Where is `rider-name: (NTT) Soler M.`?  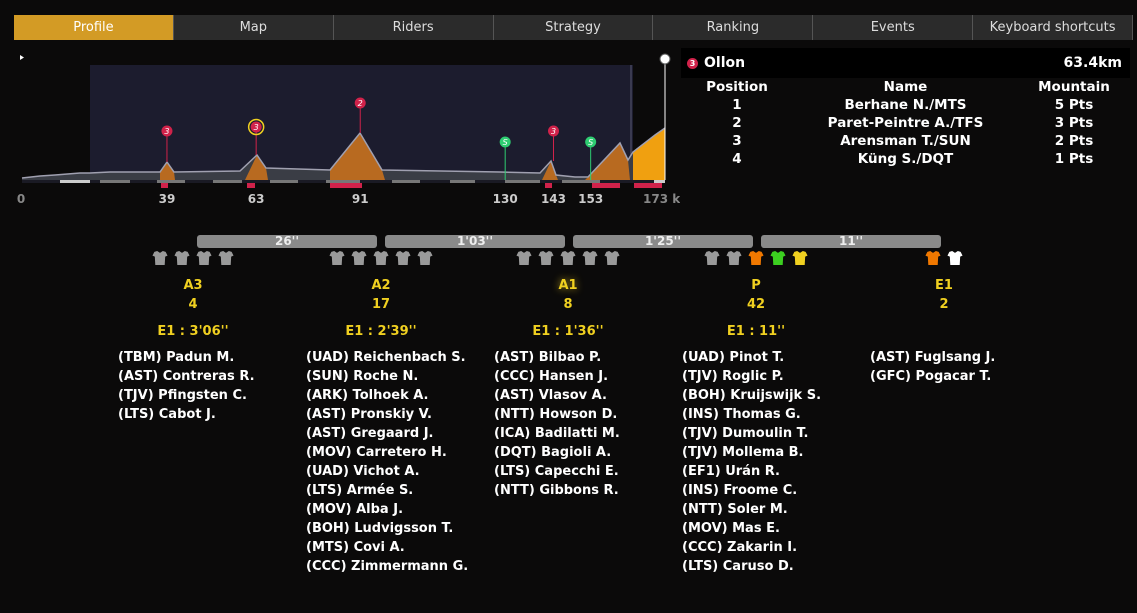 rider-name: (NTT) Soler M. is located at coordinates (751, 509).